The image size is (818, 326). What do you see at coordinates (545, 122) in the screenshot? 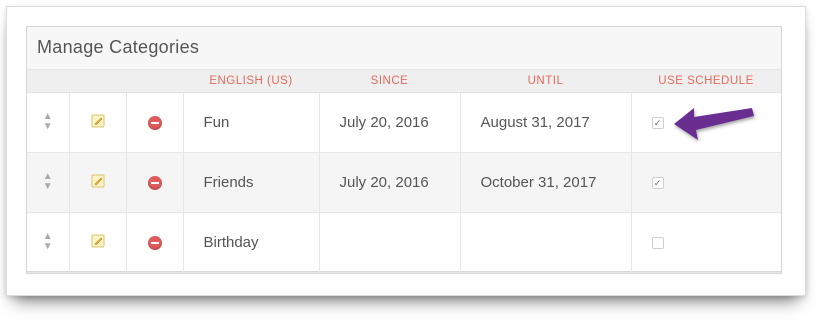
I see `until-date: August 31, 2017` at bounding box center [545, 122].